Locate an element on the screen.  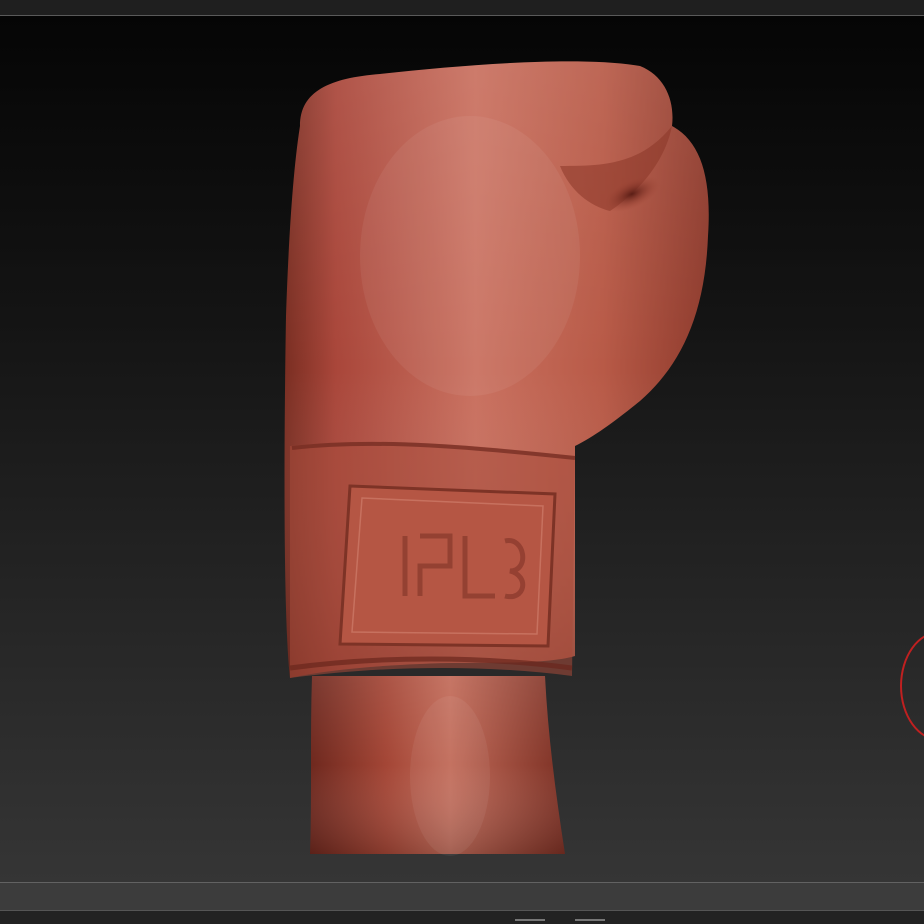
top-toolbar-edge is located at coordinates (462, 8).